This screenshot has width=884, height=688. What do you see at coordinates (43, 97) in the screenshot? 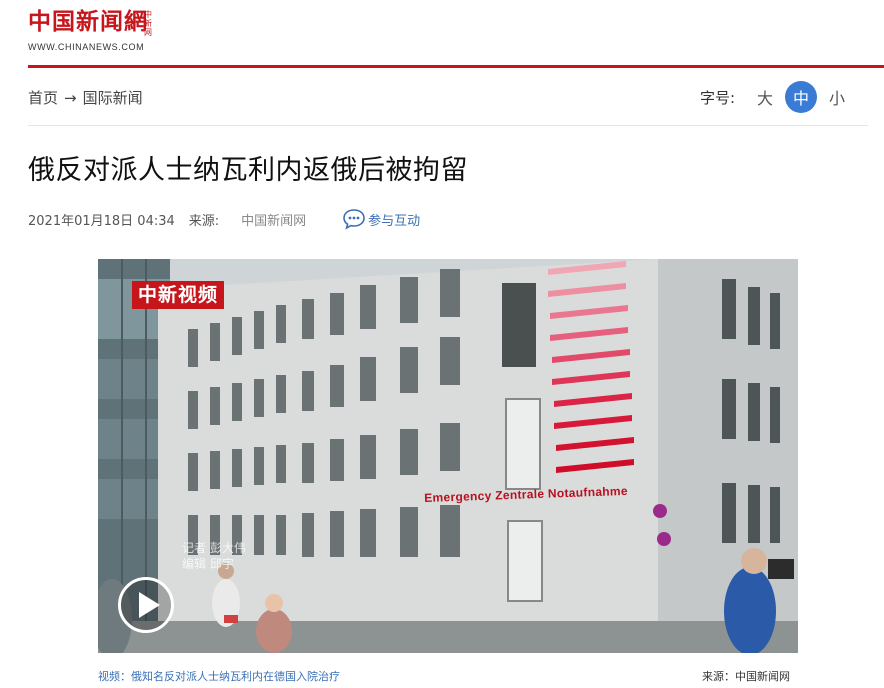
I see `breadcrumb-home-link: 首页` at bounding box center [43, 97].